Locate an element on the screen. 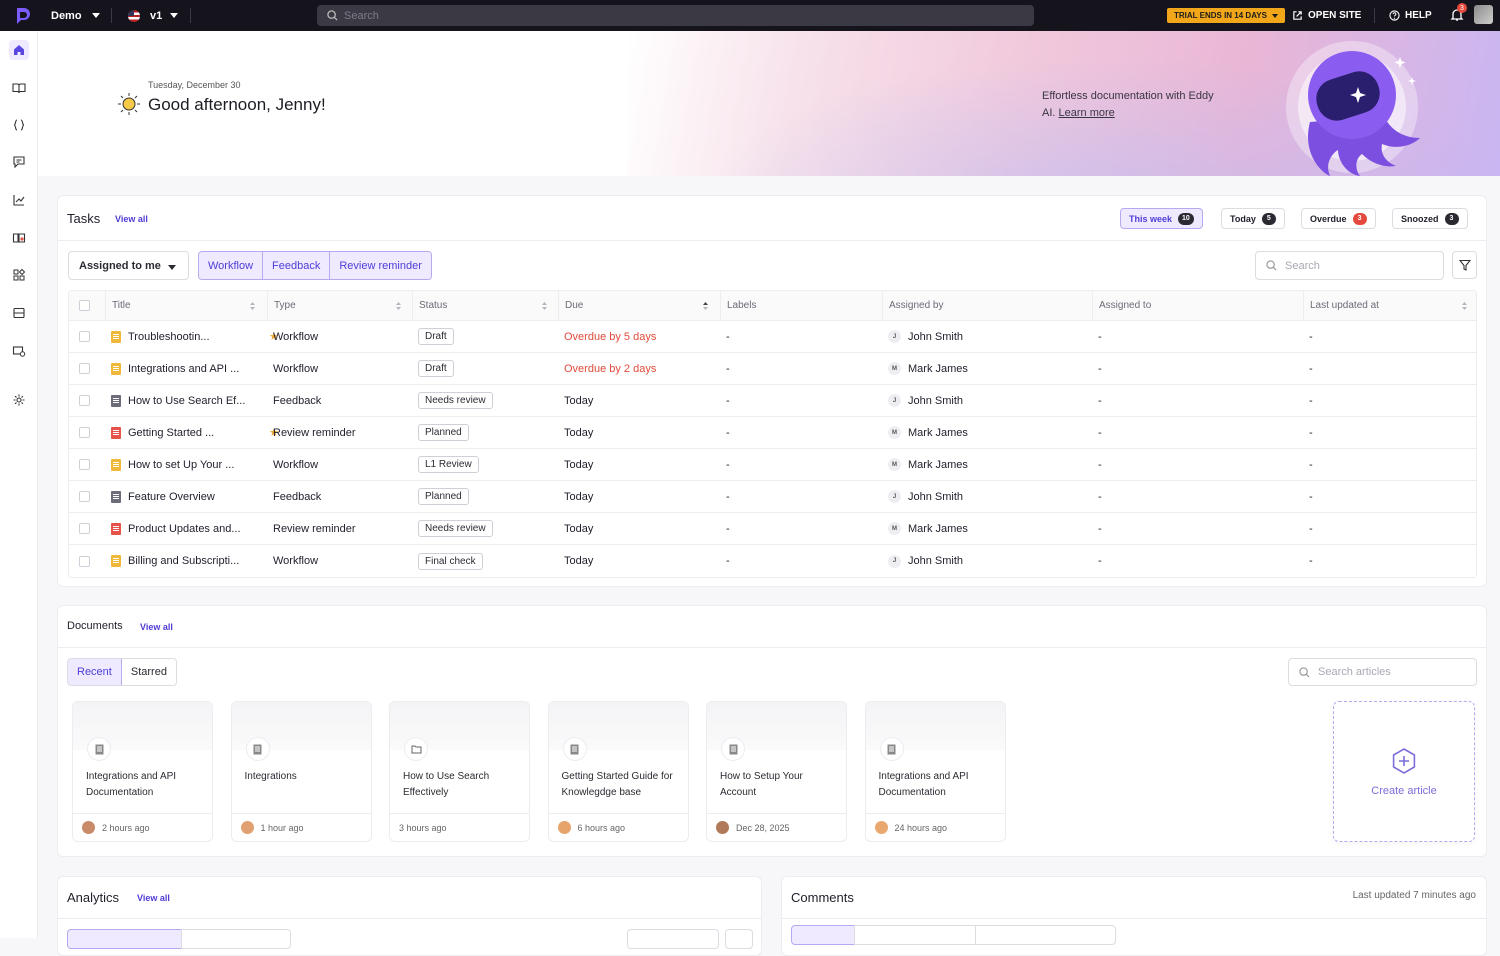  sort-icon is located at coordinates (1464, 306).